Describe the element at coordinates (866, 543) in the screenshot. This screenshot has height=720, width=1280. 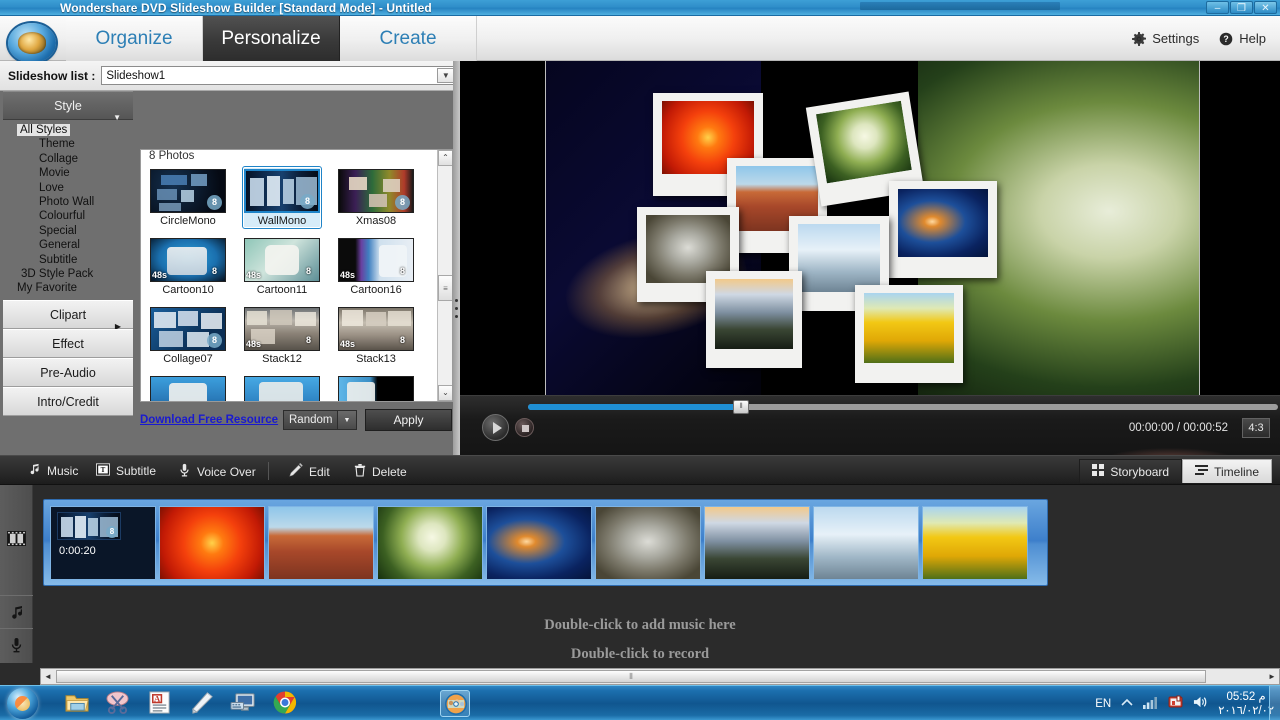
I see `storyboard-cell-penguins` at that location.